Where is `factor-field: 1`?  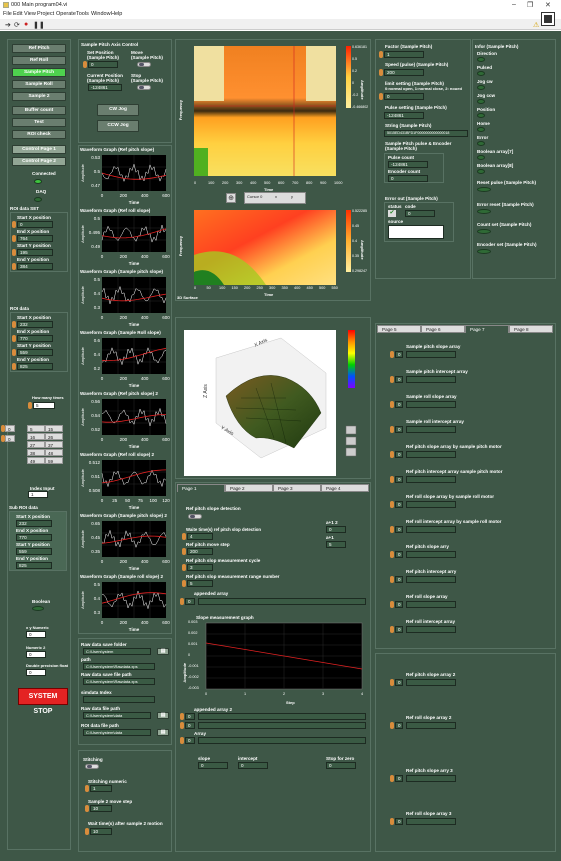 factor-field: 1 is located at coordinates (404, 54).